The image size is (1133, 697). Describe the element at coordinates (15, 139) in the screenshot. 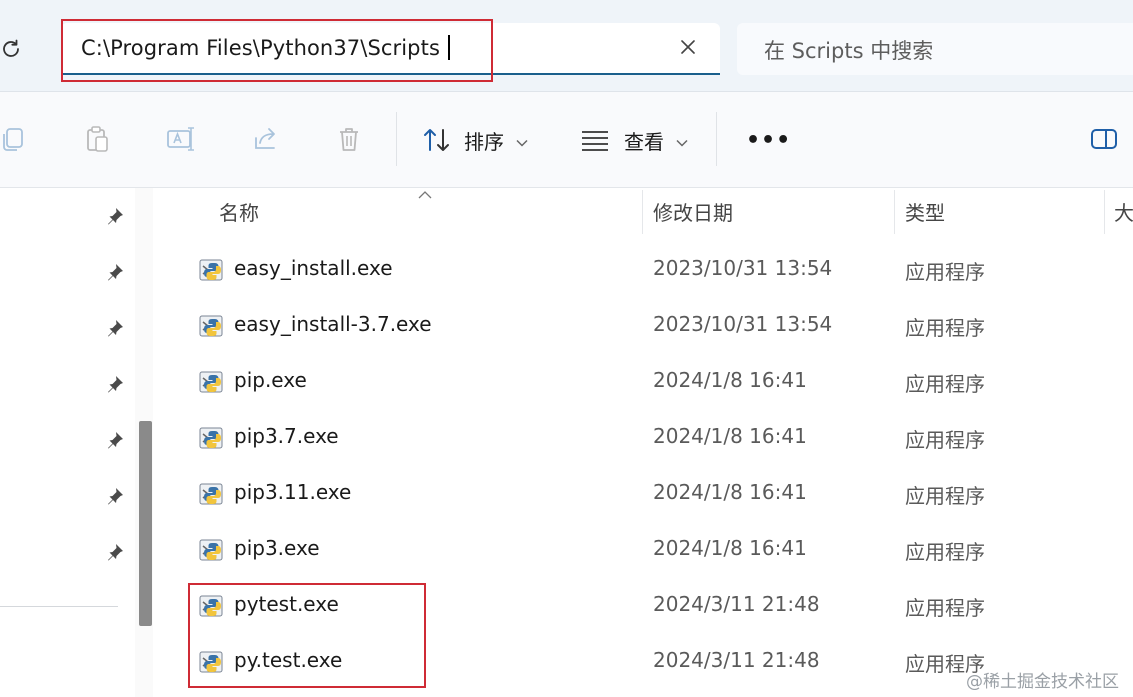

I see `copy-icon` at that location.